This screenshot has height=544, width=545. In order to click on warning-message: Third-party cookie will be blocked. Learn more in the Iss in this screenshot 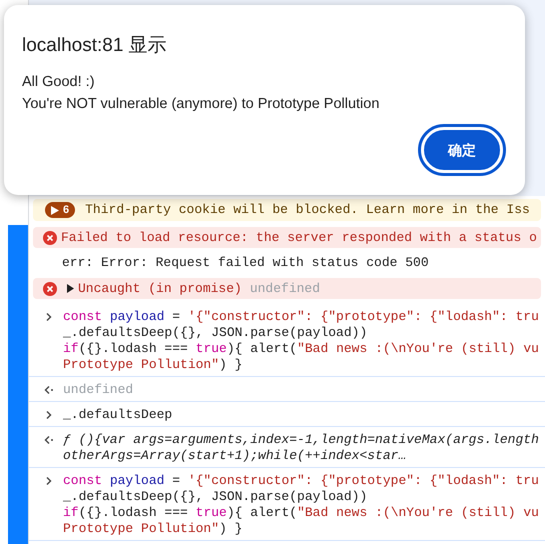, I will do `click(307, 210)`.